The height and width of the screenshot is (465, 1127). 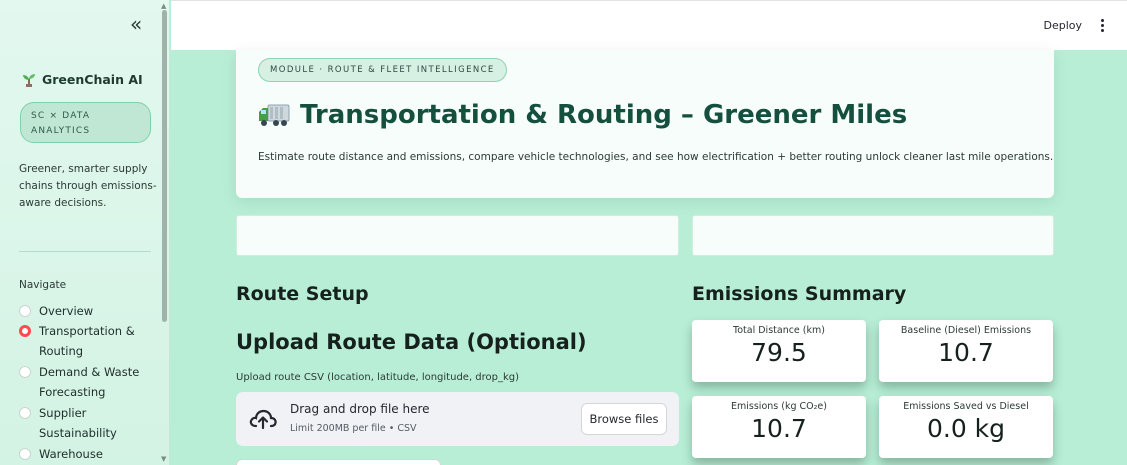 What do you see at coordinates (779, 330) in the screenshot?
I see `metric-label: Total Distance (km)` at bounding box center [779, 330].